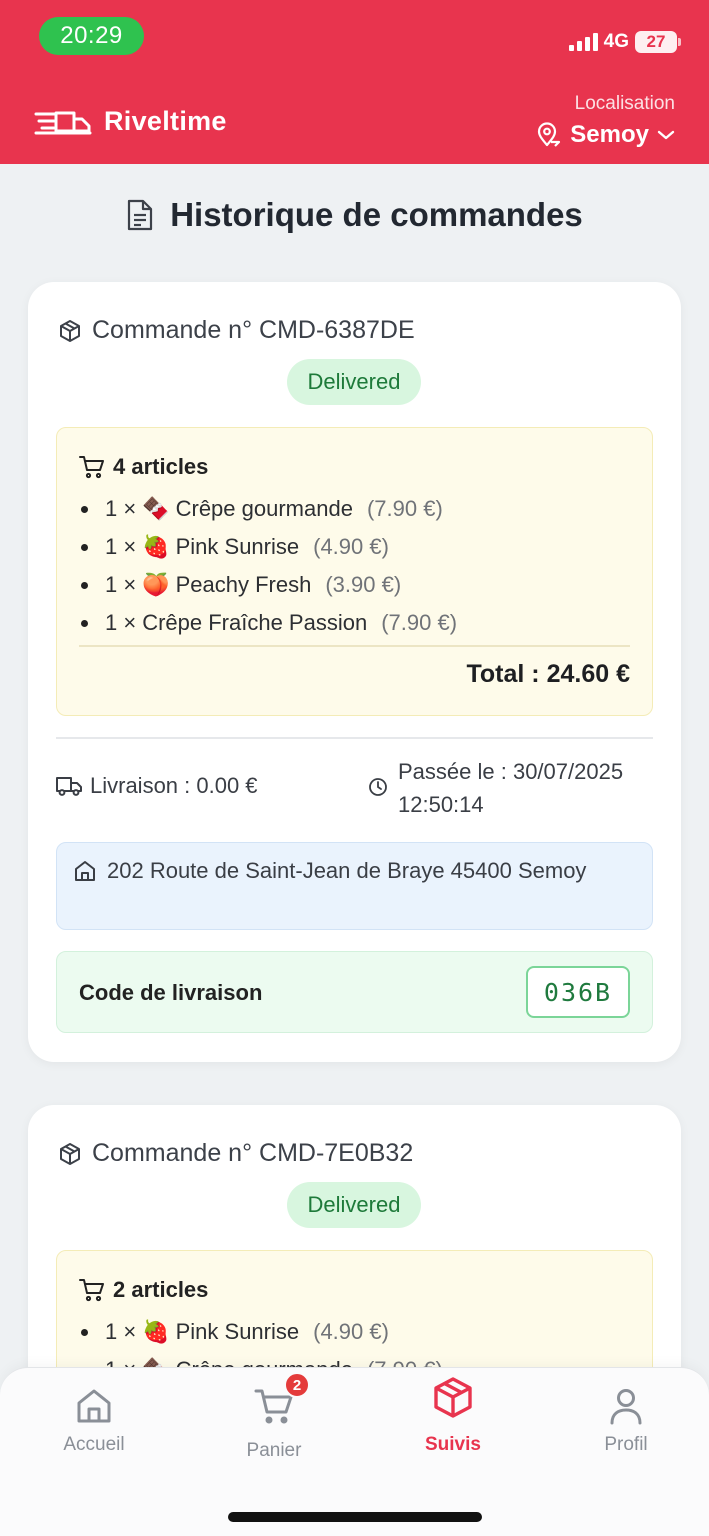  Describe the element at coordinates (549, 134) in the screenshot. I see `map-pin-icon` at that location.